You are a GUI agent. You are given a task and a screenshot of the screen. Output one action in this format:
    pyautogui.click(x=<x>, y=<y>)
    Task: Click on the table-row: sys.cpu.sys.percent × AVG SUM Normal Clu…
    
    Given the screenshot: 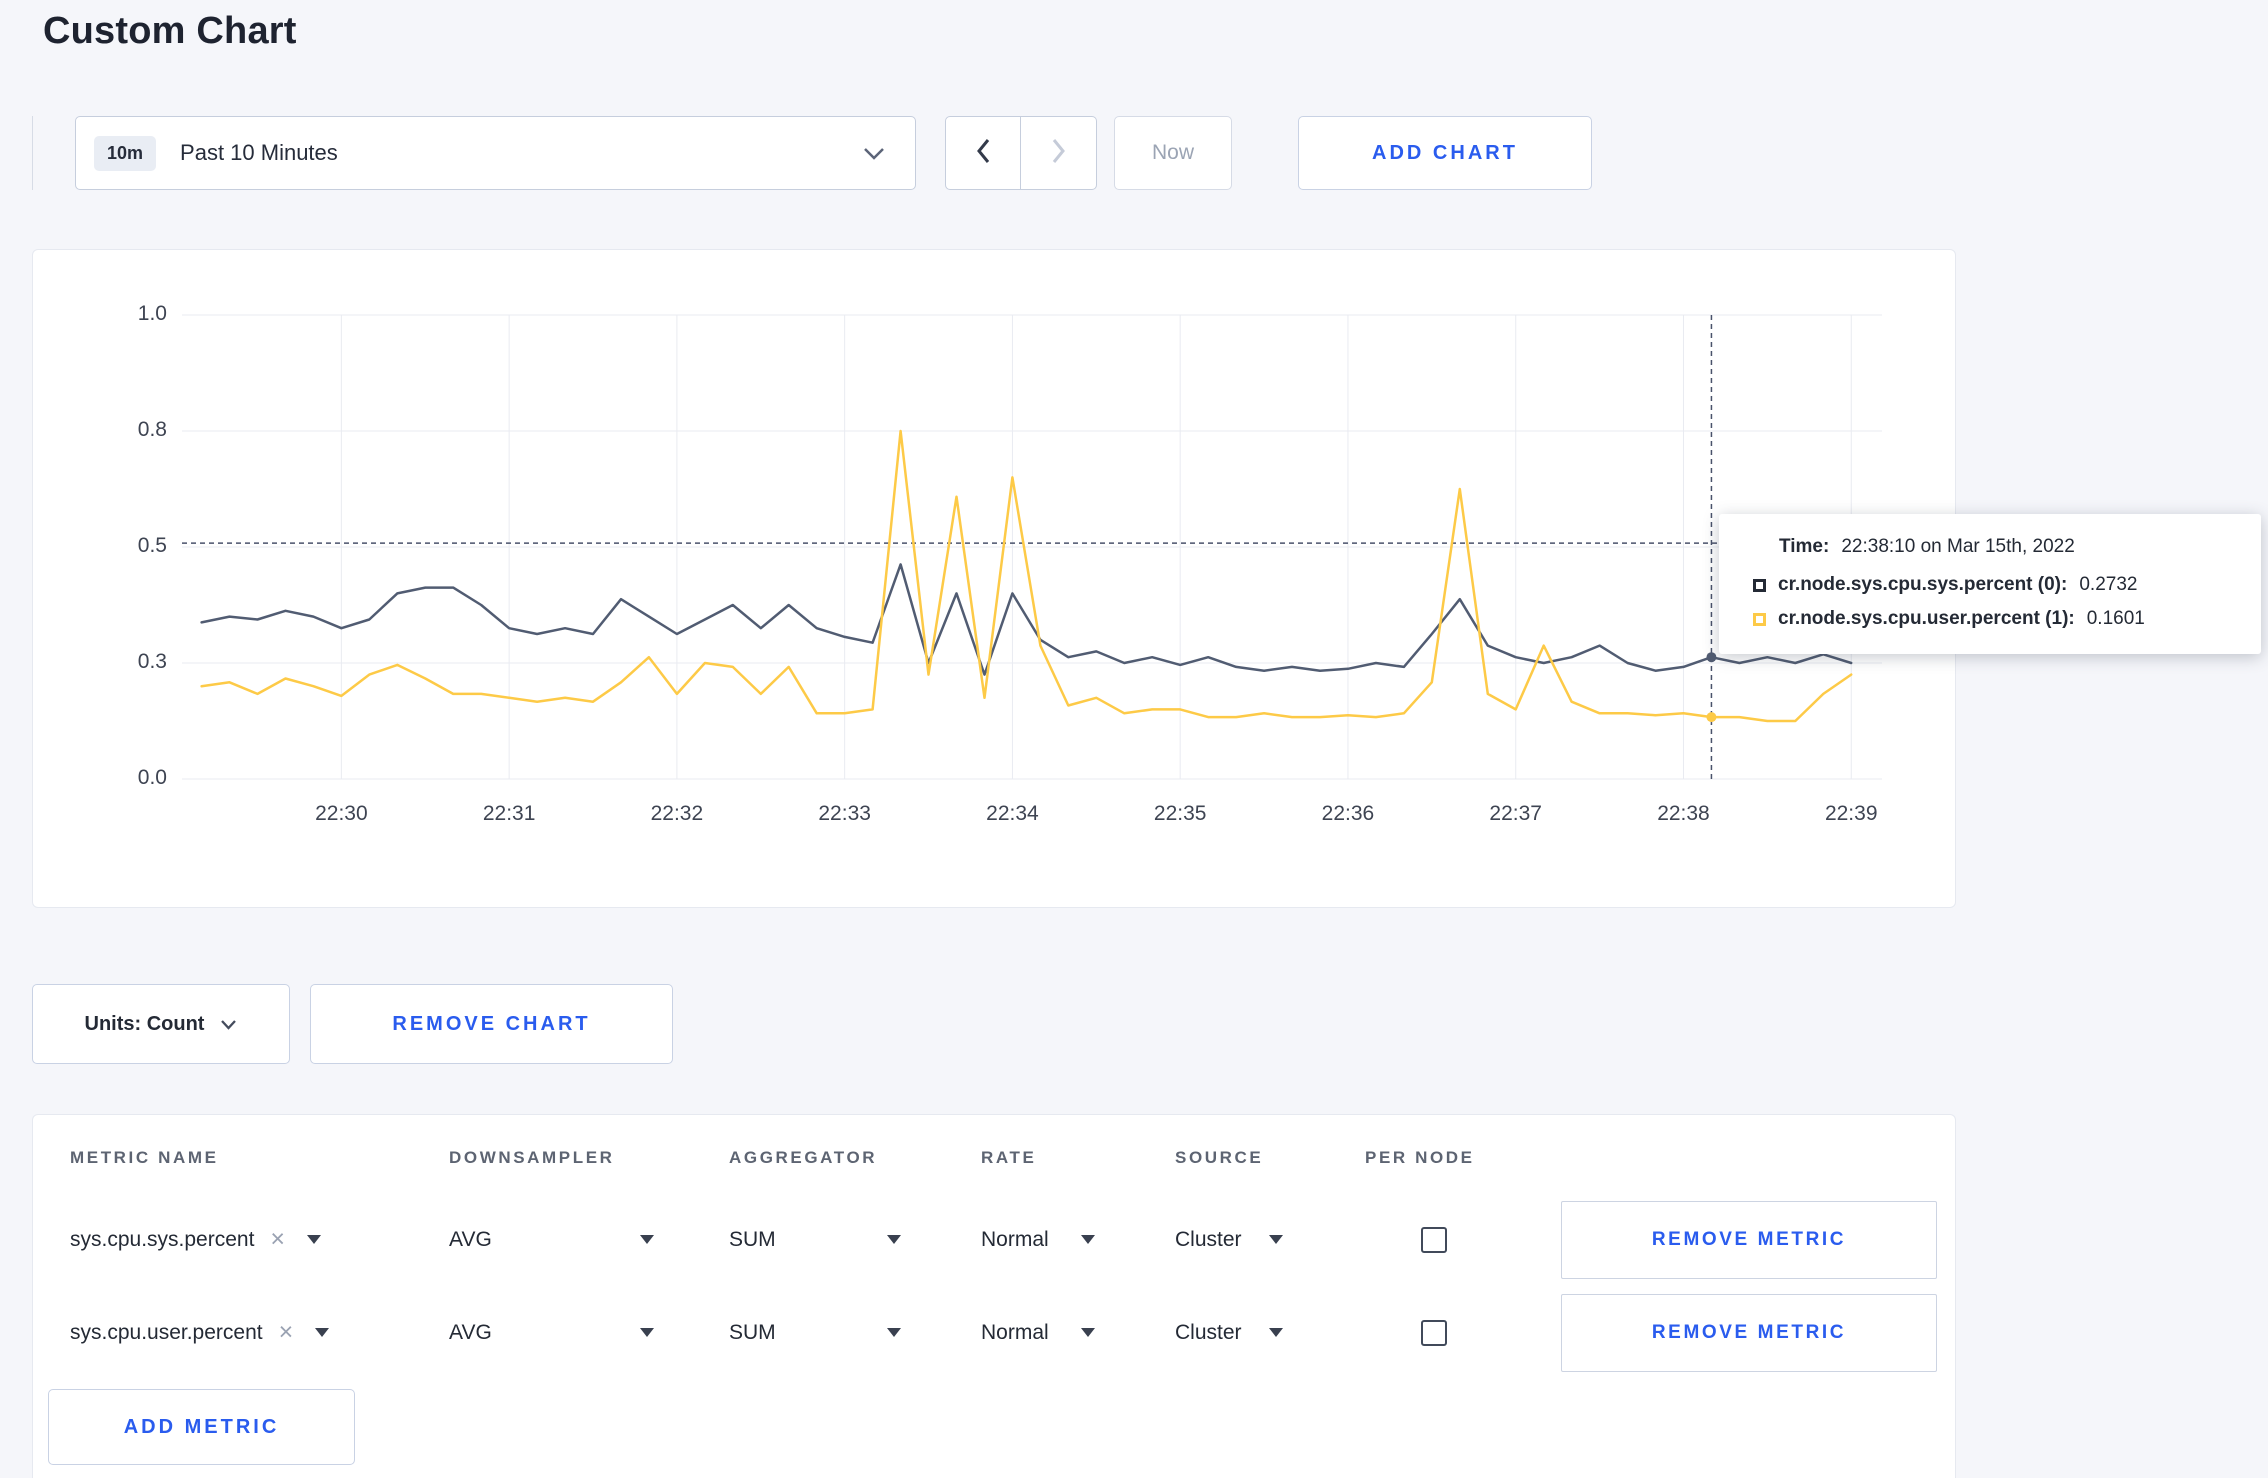 What is the action you would take?
    pyautogui.click(x=994, y=1239)
    